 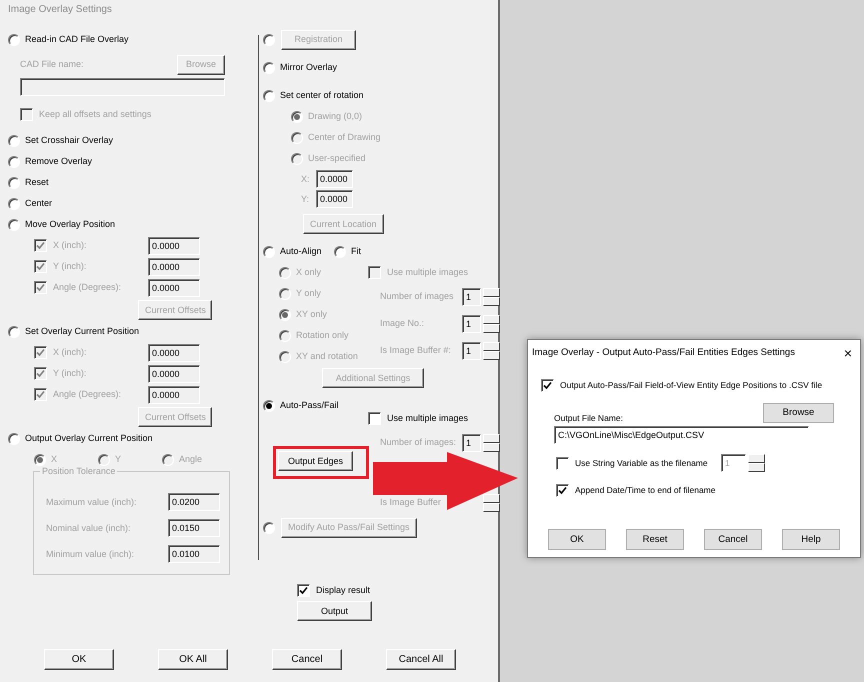 I want to click on radio-option: Read-in CAD File Overlay, so click(x=68, y=40).